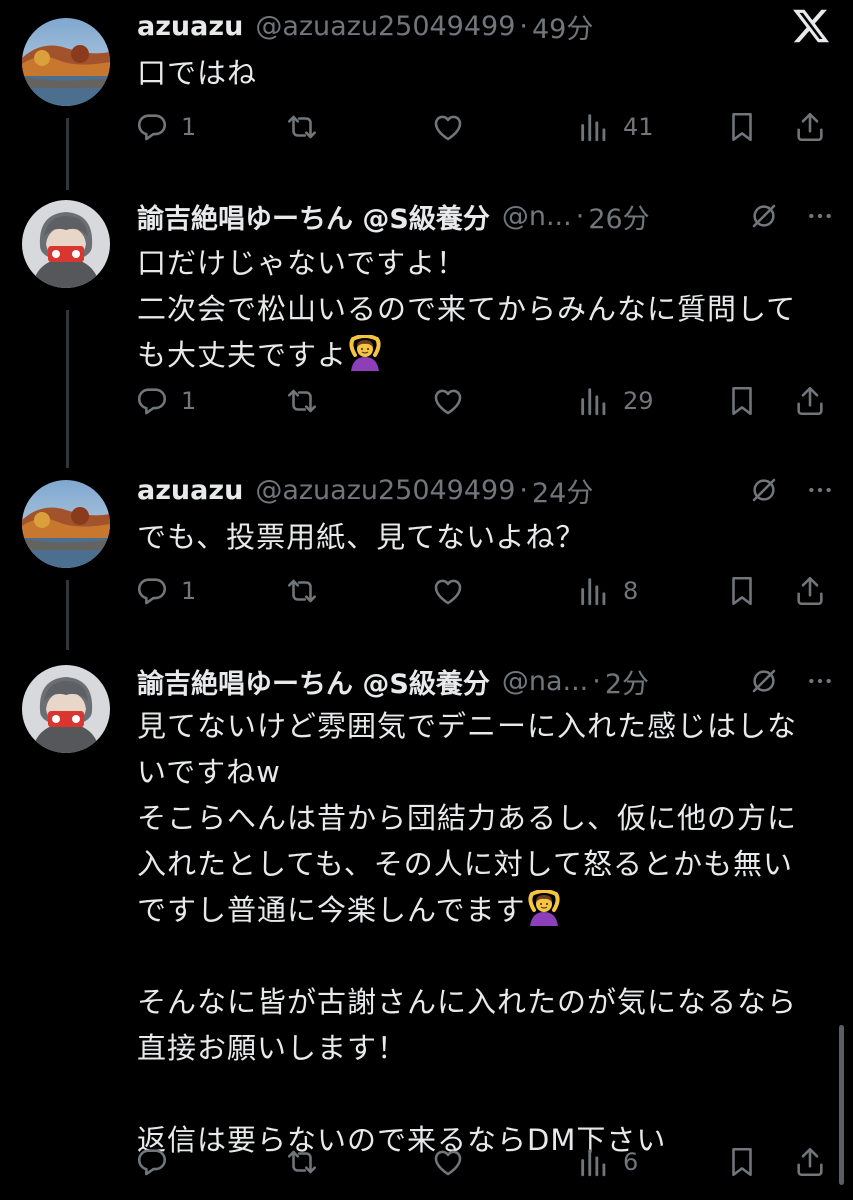 The image size is (853, 1200). What do you see at coordinates (638, 127) in the screenshot?
I see `view-count: 41` at bounding box center [638, 127].